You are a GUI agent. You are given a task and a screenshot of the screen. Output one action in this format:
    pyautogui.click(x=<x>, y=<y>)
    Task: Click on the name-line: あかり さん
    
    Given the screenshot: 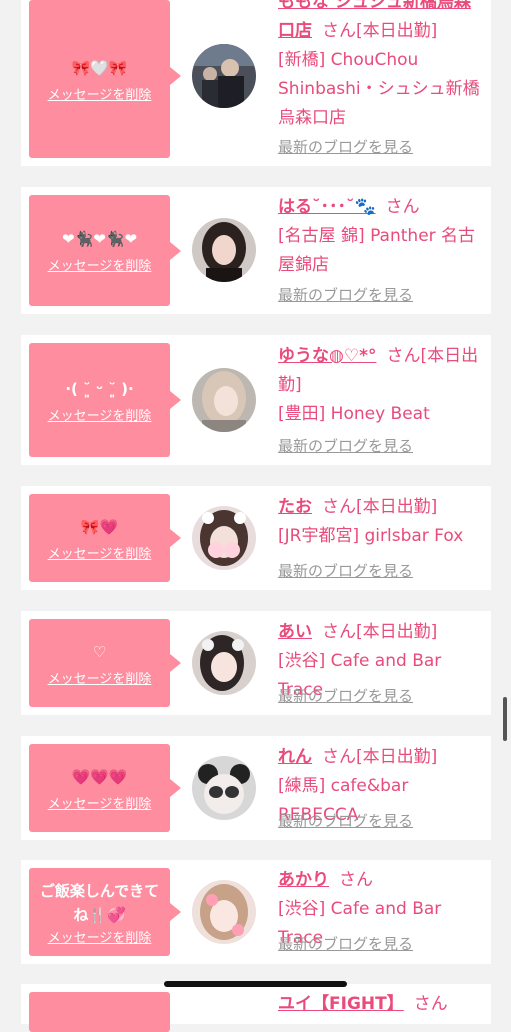 What is the action you would take?
    pyautogui.click(x=380, y=880)
    